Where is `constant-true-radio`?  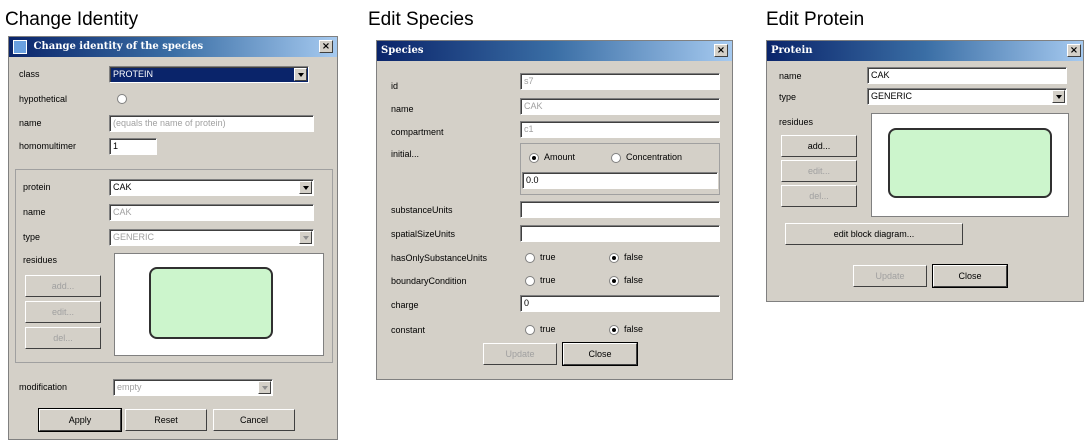
constant-true-radio is located at coordinates (530, 330).